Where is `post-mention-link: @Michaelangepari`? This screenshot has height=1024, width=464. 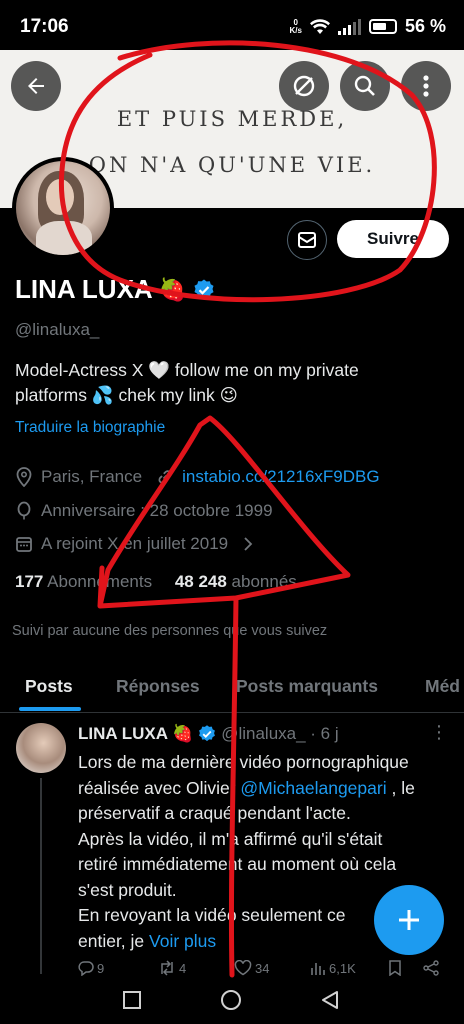
post-mention-link: @Michaelangepari is located at coordinates (313, 788).